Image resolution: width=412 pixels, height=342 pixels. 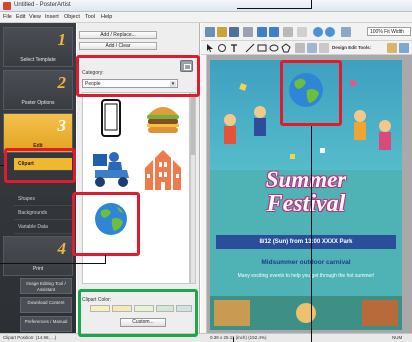 What do you see at coordinates (306, 262) in the screenshot?
I see `poster-subtitle: Midsummer outdoor carnival` at bounding box center [306, 262].